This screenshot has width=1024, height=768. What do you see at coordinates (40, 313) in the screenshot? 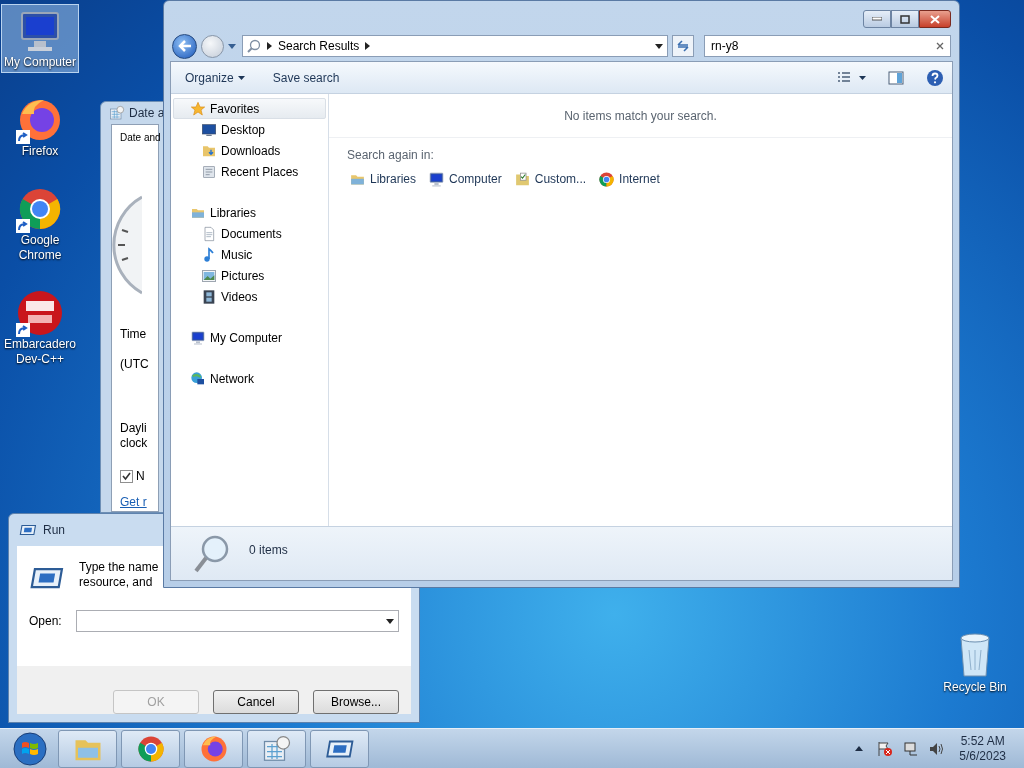
I see `dev-logo-icon` at bounding box center [40, 313].